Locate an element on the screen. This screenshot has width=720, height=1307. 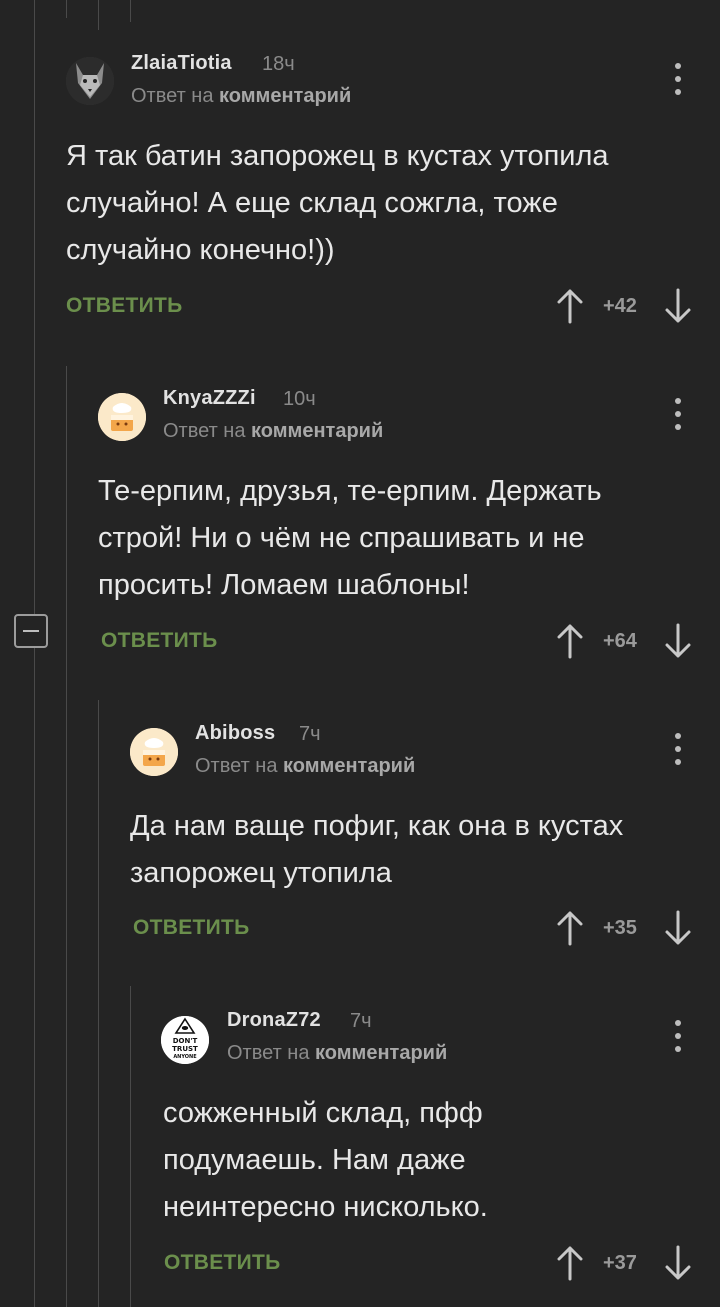
wolf-avatar-icon is located at coordinates (90, 81).